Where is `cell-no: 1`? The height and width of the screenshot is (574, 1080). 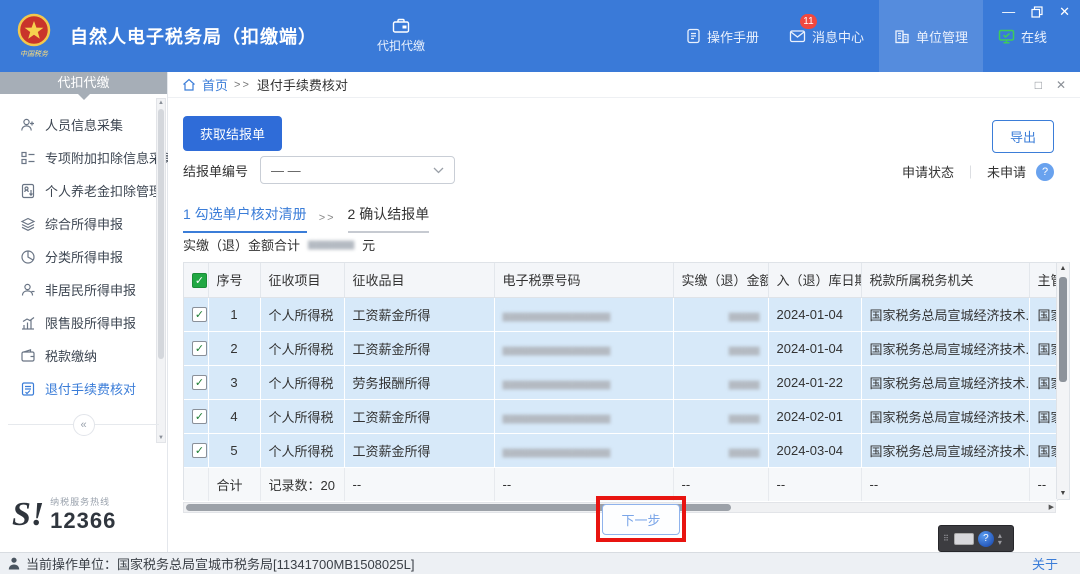
cell-no: 1 is located at coordinates (234, 314).